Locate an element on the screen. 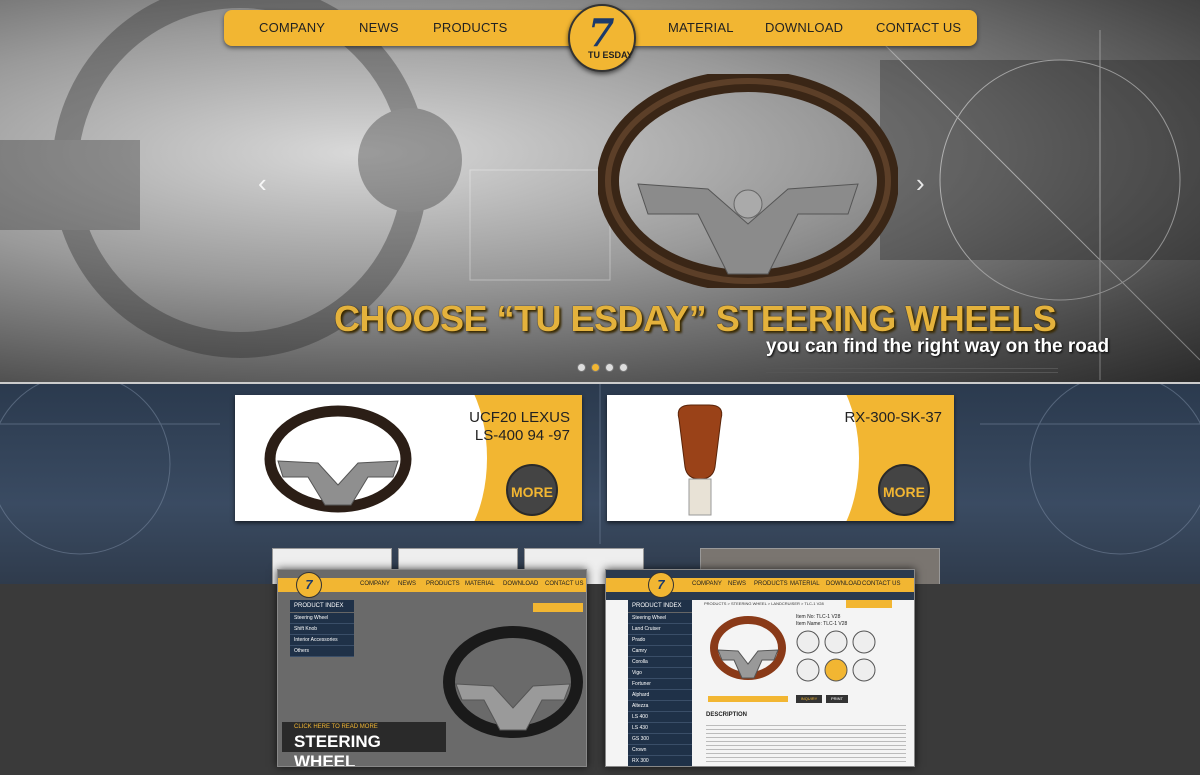 The image size is (1200, 775). nav-download: DOWNLOAD is located at coordinates (804, 27).